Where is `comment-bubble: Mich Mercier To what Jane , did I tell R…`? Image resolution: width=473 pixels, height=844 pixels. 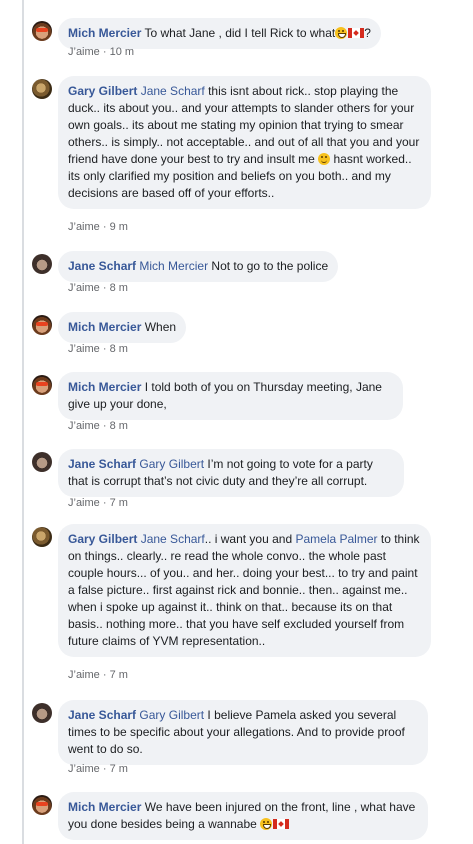
comment-bubble: Mich Mercier To what Jane , did I tell R… is located at coordinates (219, 33).